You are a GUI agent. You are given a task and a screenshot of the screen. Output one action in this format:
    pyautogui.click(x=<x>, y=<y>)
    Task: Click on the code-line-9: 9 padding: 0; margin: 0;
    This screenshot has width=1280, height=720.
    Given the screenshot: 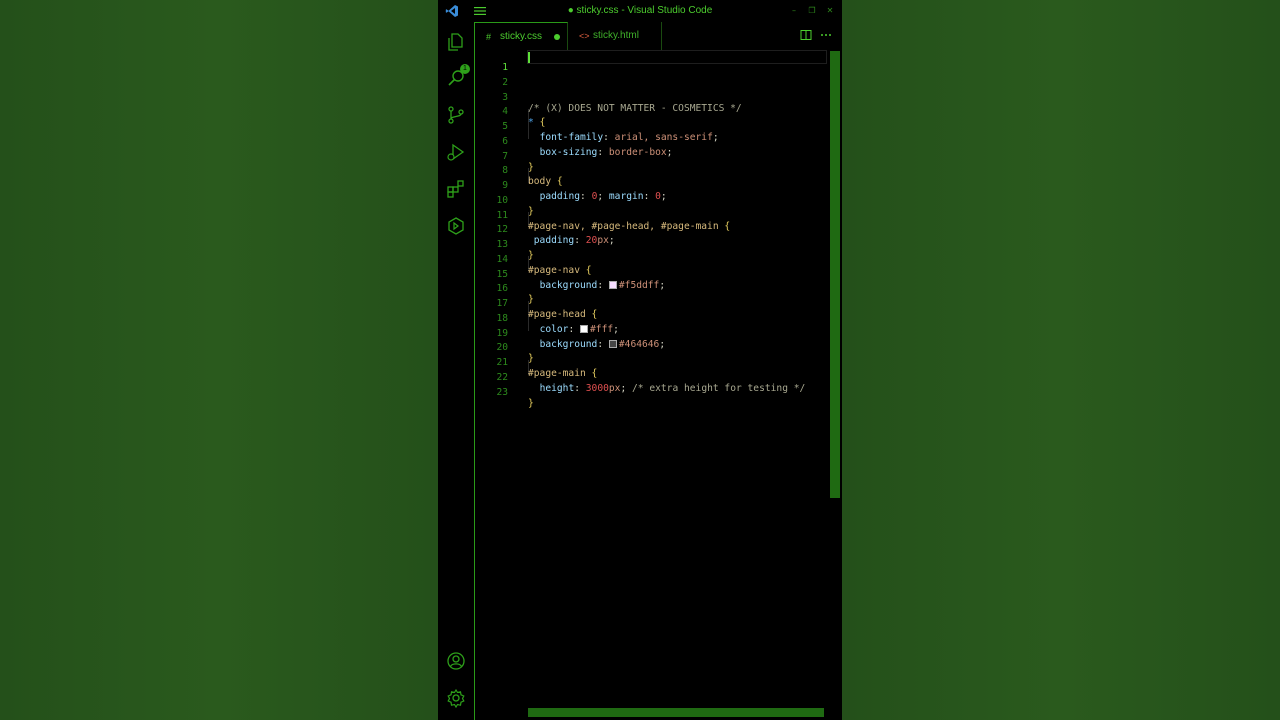 What is the action you would take?
    pyautogui.click(x=652, y=185)
    